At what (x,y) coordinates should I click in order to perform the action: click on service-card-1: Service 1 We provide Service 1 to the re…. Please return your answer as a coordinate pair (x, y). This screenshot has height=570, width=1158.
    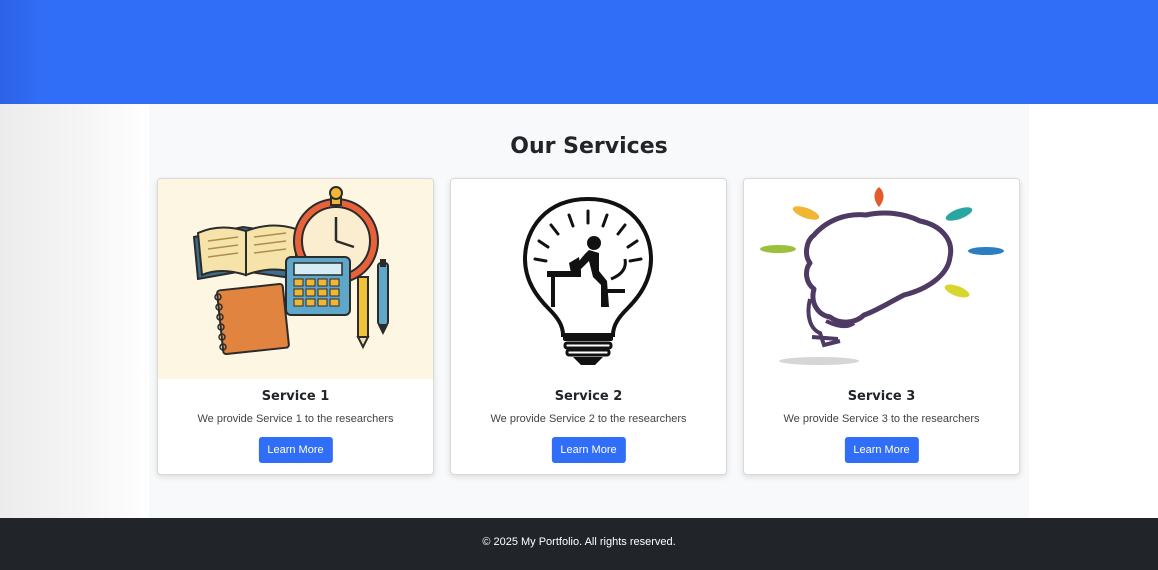
    Looking at the image, I should click on (295, 326).